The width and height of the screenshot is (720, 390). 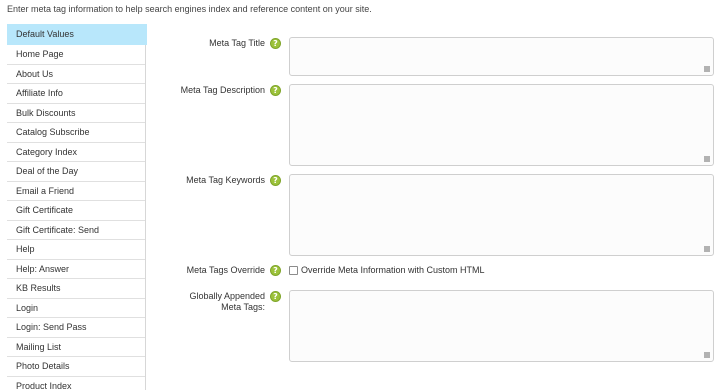 I want to click on sidebar-item-product-index: Product Index, so click(x=76, y=383).